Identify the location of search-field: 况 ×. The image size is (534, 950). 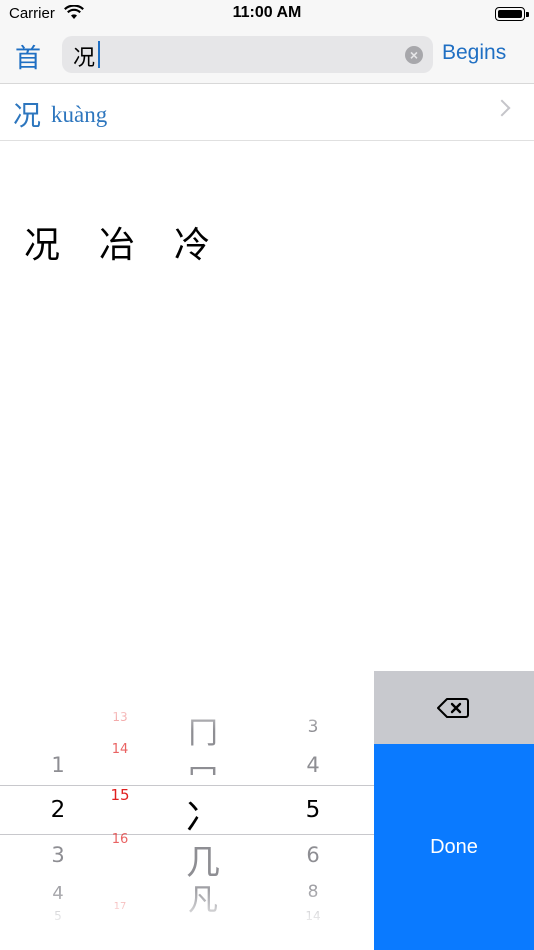
(247, 54).